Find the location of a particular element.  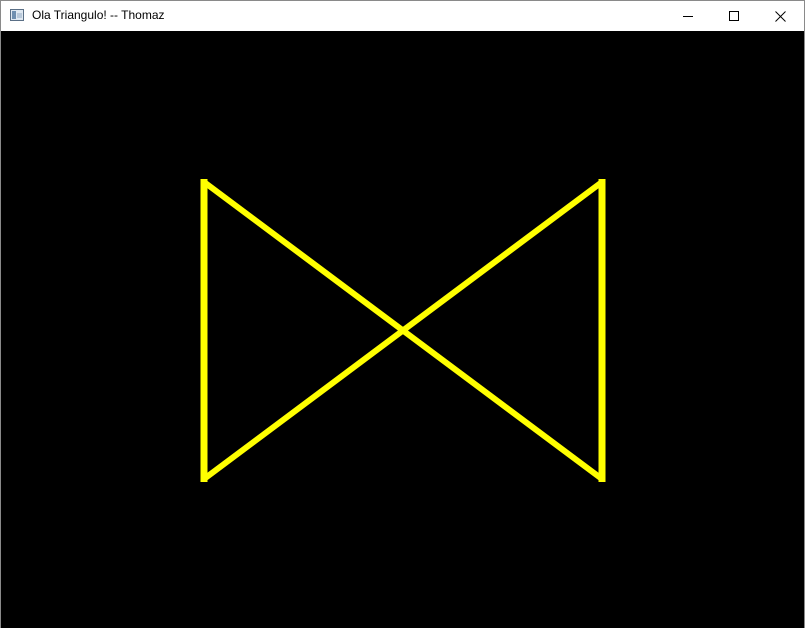

minimize-button is located at coordinates (688, 16).